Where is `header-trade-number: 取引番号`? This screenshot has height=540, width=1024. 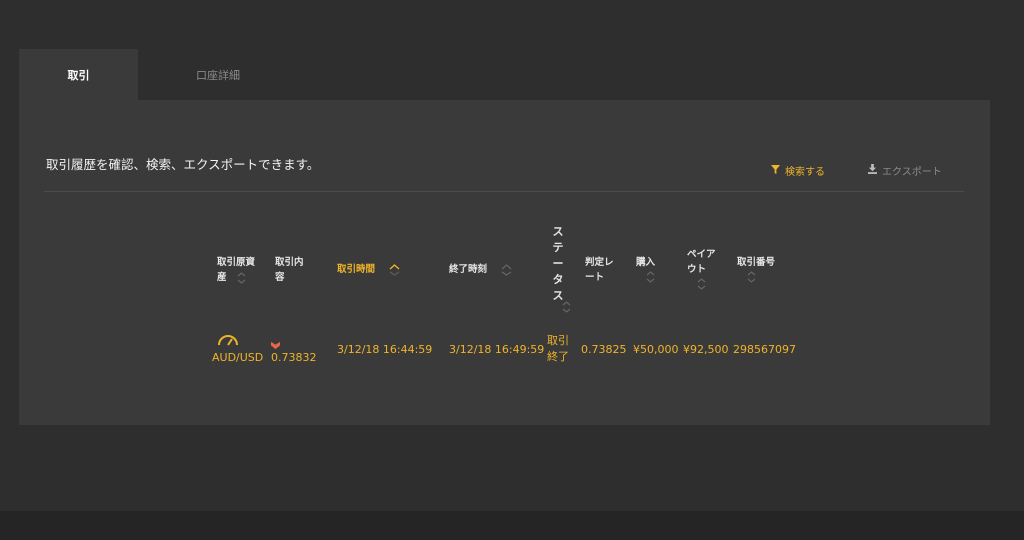 header-trade-number: 取引番号 is located at coordinates (756, 272).